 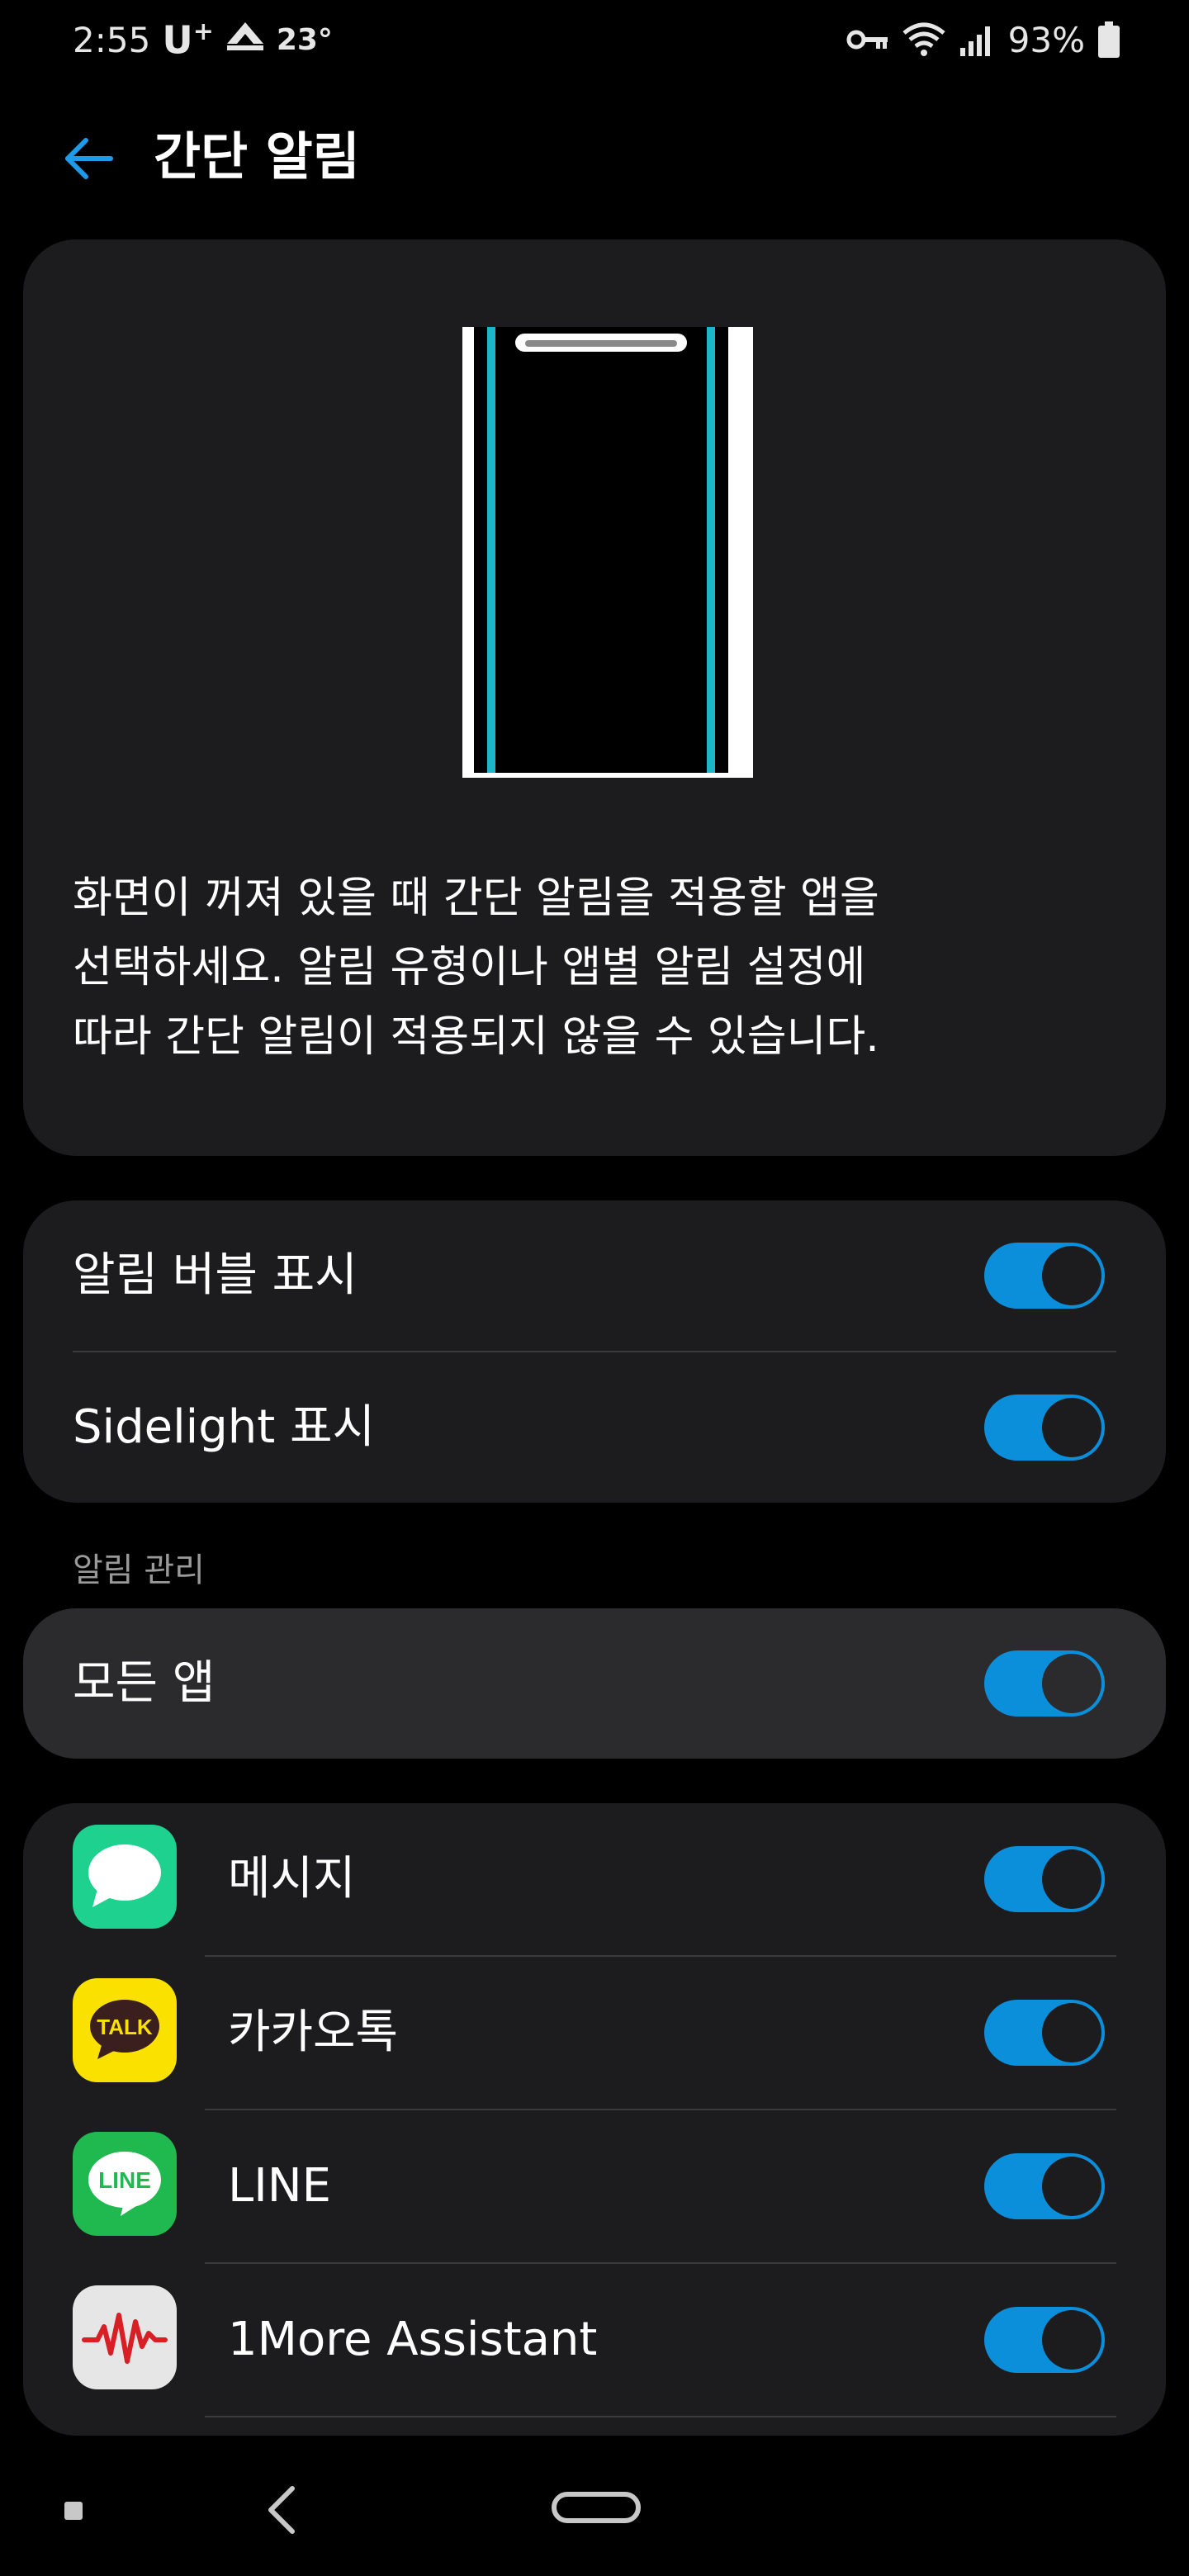 What do you see at coordinates (491, 550) in the screenshot?
I see `edge-light-left` at bounding box center [491, 550].